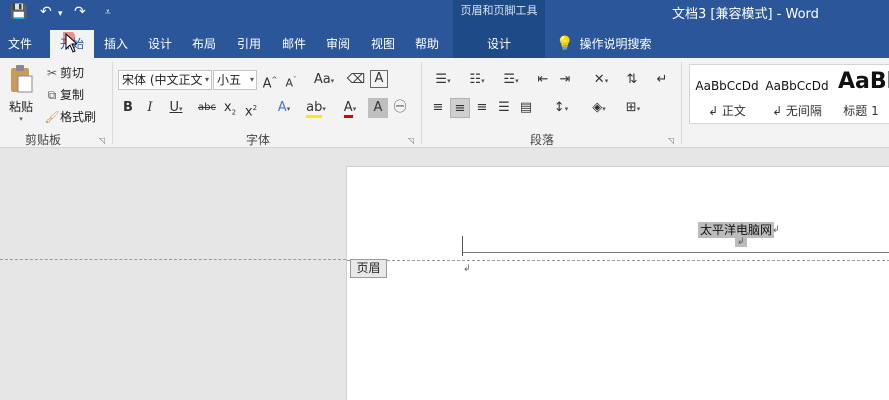  What do you see at coordinates (46, 12) in the screenshot?
I see `undo-icon: ↶` at bounding box center [46, 12].